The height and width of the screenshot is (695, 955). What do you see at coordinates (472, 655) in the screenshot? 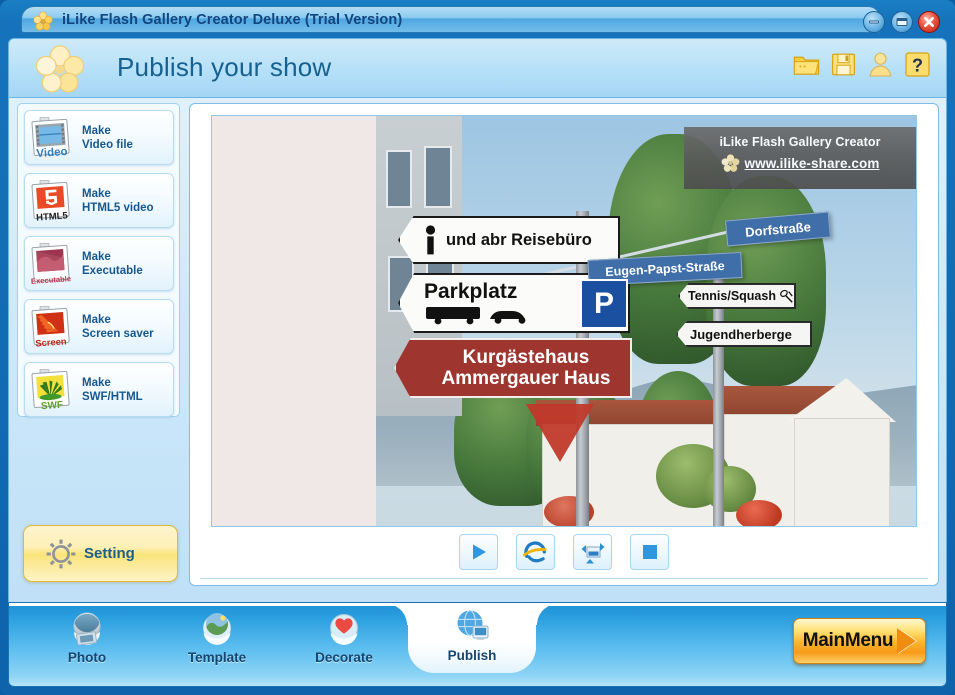
I see `tab-publish-label: Publish` at bounding box center [472, 655].